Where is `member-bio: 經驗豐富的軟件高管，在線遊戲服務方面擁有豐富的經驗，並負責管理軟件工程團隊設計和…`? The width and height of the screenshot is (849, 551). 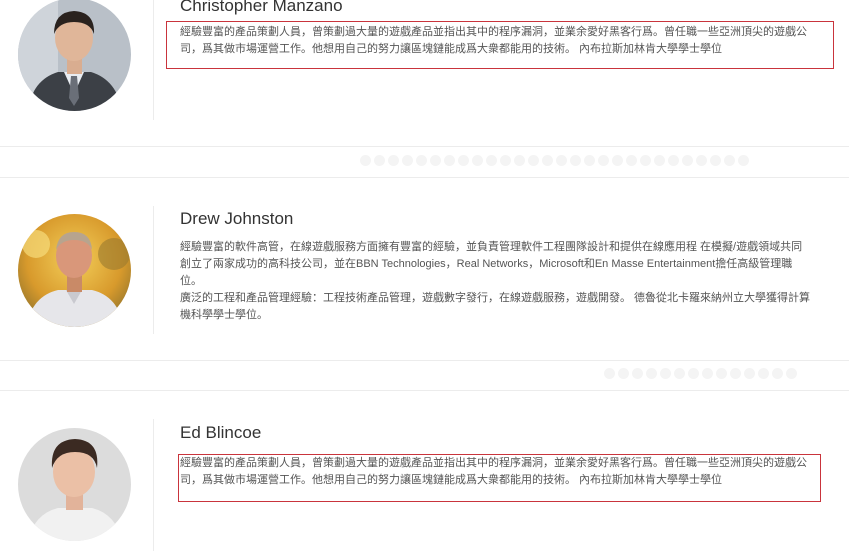
member-bio: 經驗豐富的軟件高管，在線遊戲服務方面擁有豐富的經驗，並負責管理軟件工程團隊設計和… is located at coordinates (496, 281).